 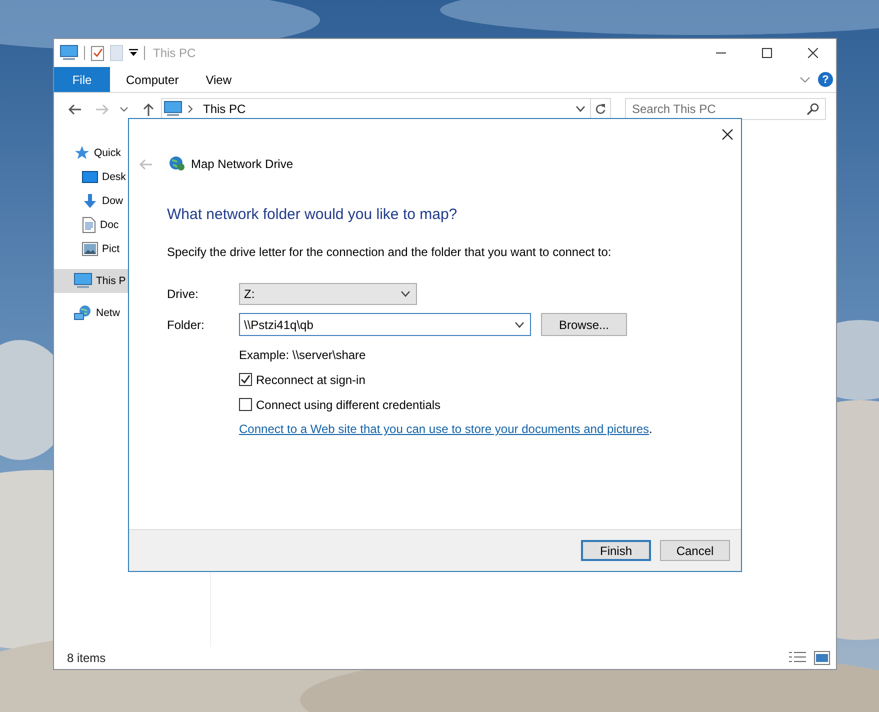 I want to click on checkbox-label: Connect using different credentials, so click(x=348, y=405).